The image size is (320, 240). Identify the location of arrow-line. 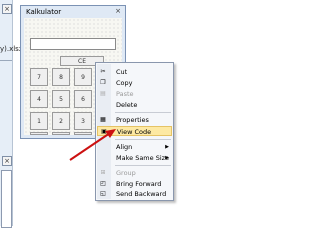
(90, 146).